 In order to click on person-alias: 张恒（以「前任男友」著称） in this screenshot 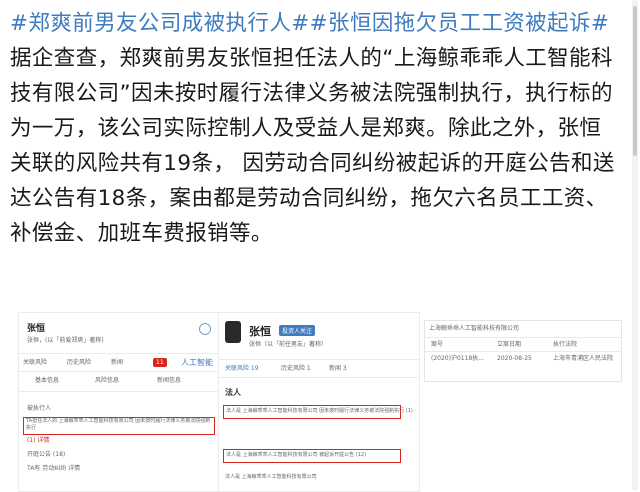, I will do `click(288, 344)`.